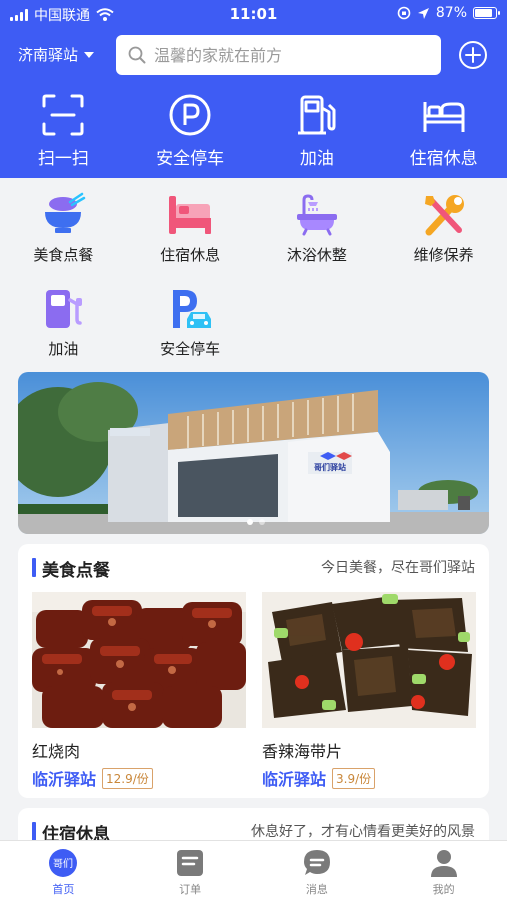 The width and height of the screenshot is (507, 900). Describe the element at coordinates (316, 215) in the screenshot. I see `bathtub-icon` at that location.